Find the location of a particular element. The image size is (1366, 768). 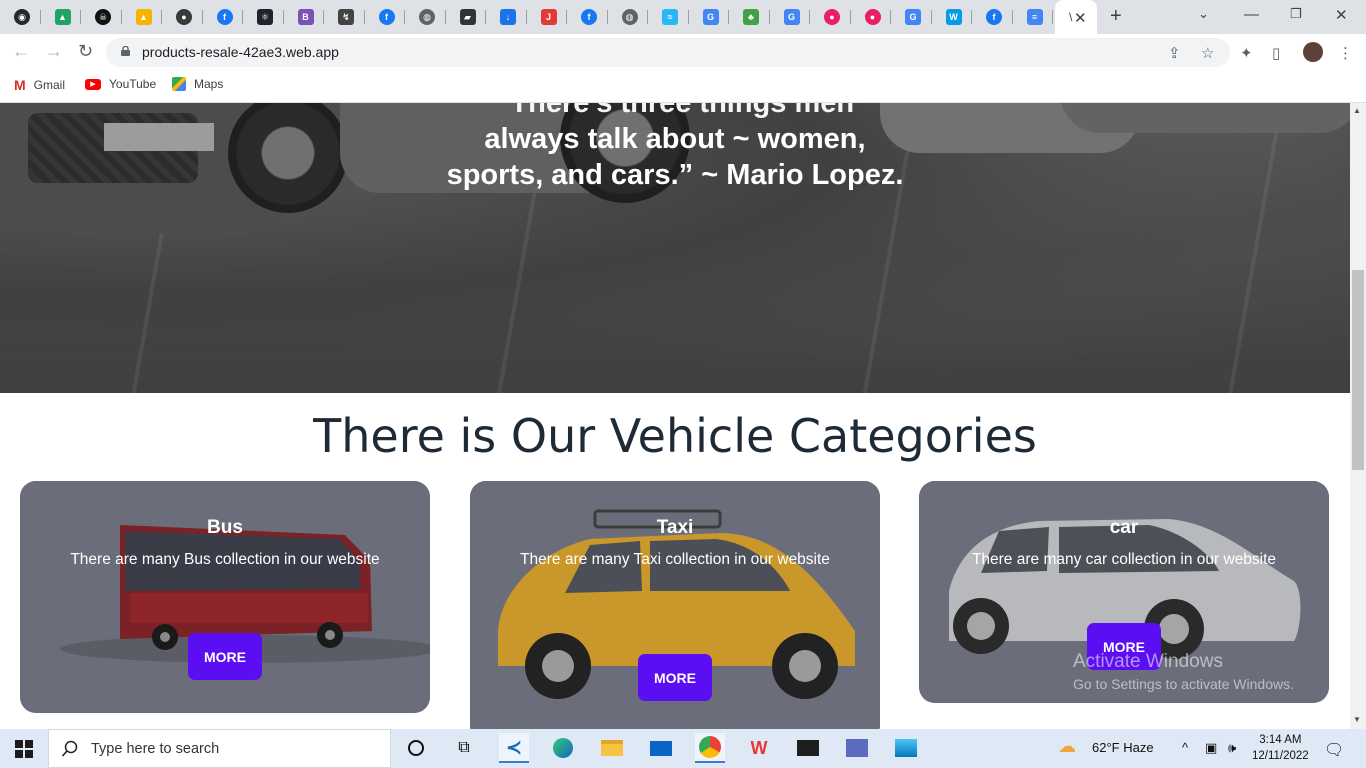

back-button: ← is located at coordinates (21, 51).